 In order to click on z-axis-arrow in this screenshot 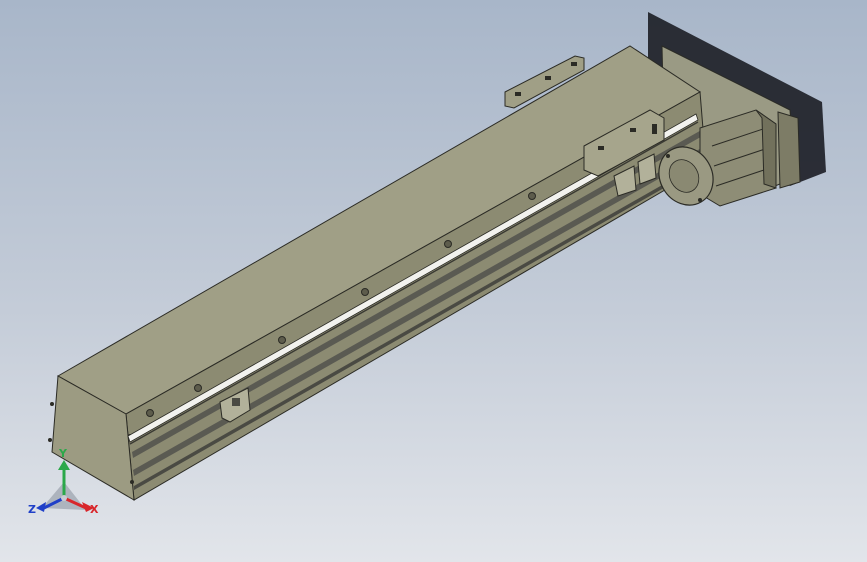, I will do `click(41, 507)`.